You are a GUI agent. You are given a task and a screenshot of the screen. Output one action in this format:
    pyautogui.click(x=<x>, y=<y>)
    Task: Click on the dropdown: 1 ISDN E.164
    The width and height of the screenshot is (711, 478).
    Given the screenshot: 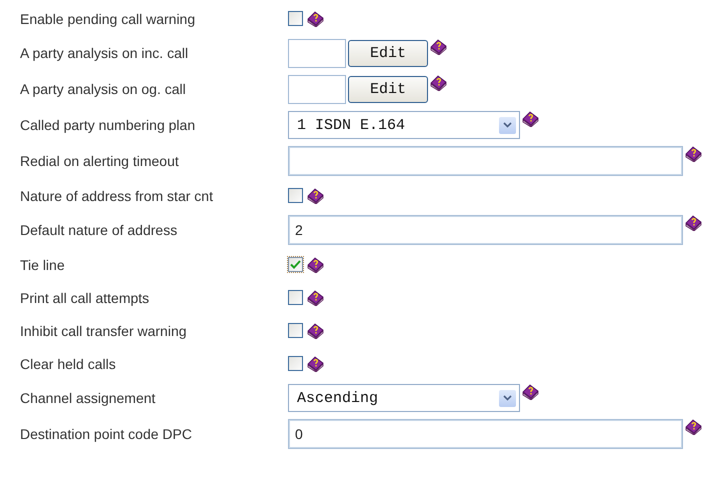 What is the action you would take?
    pyautogui.click(x=404, y=125)
    